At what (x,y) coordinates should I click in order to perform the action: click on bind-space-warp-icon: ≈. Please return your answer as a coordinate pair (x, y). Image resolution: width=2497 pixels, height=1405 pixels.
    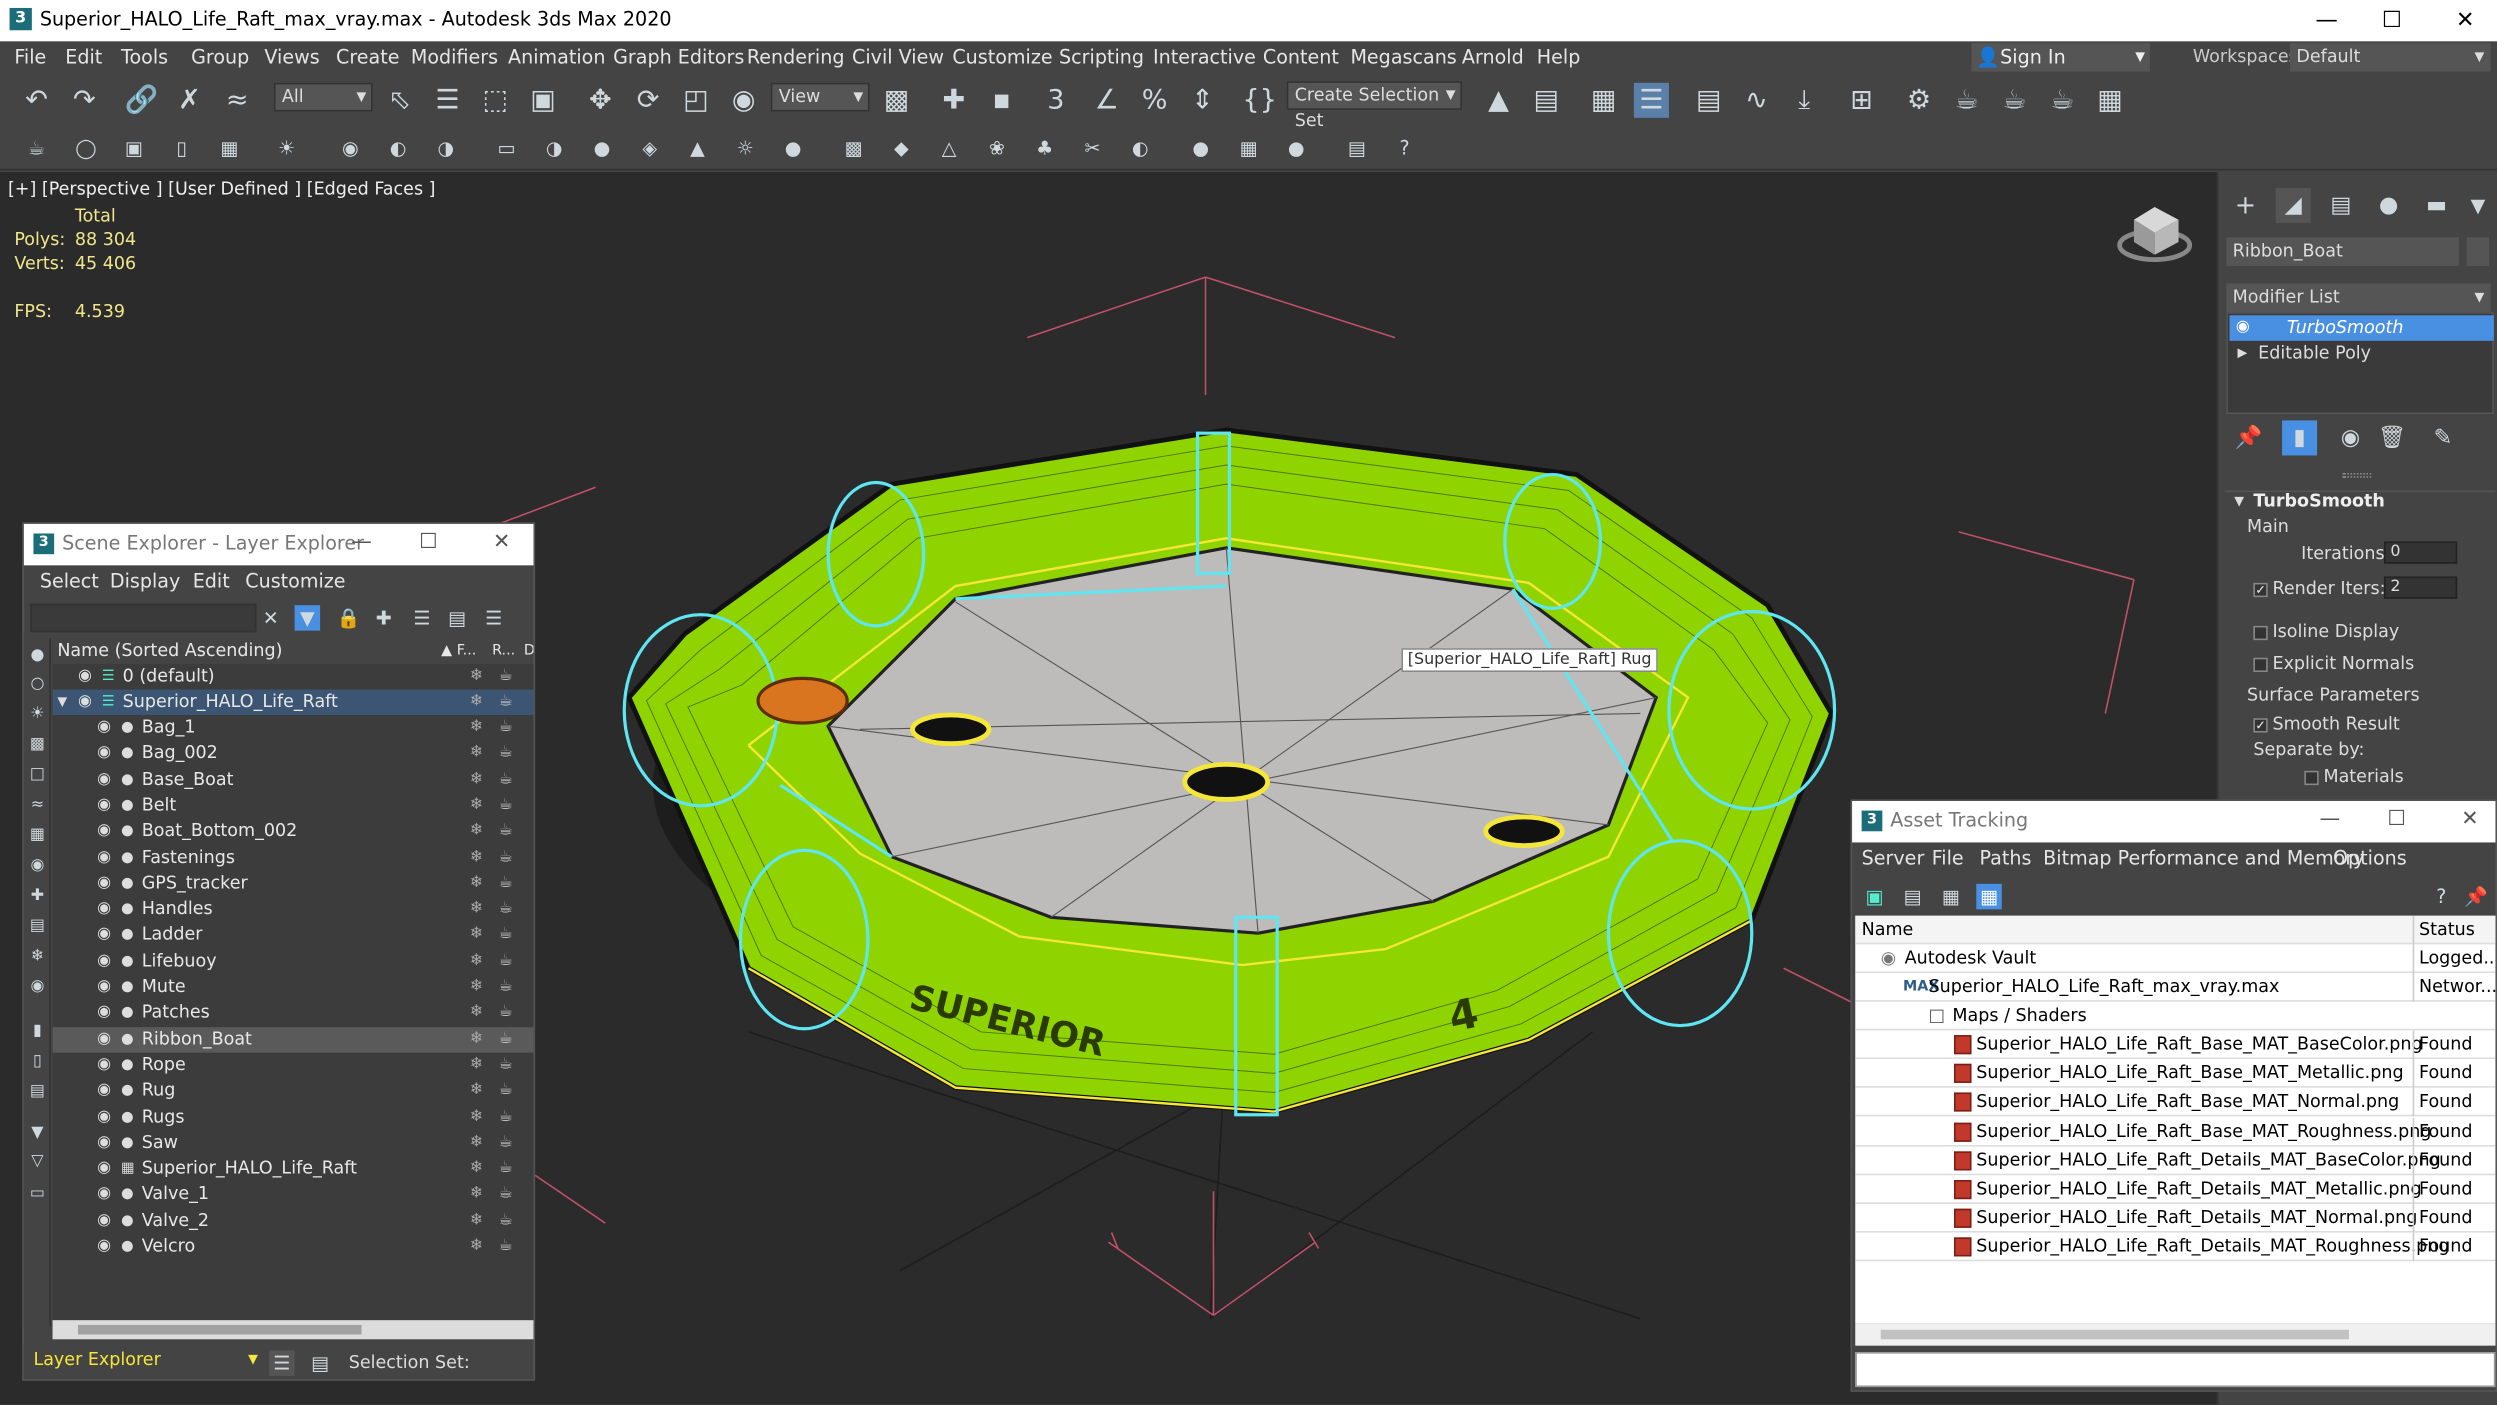
    Looking at the image, I should click on (237, 100).